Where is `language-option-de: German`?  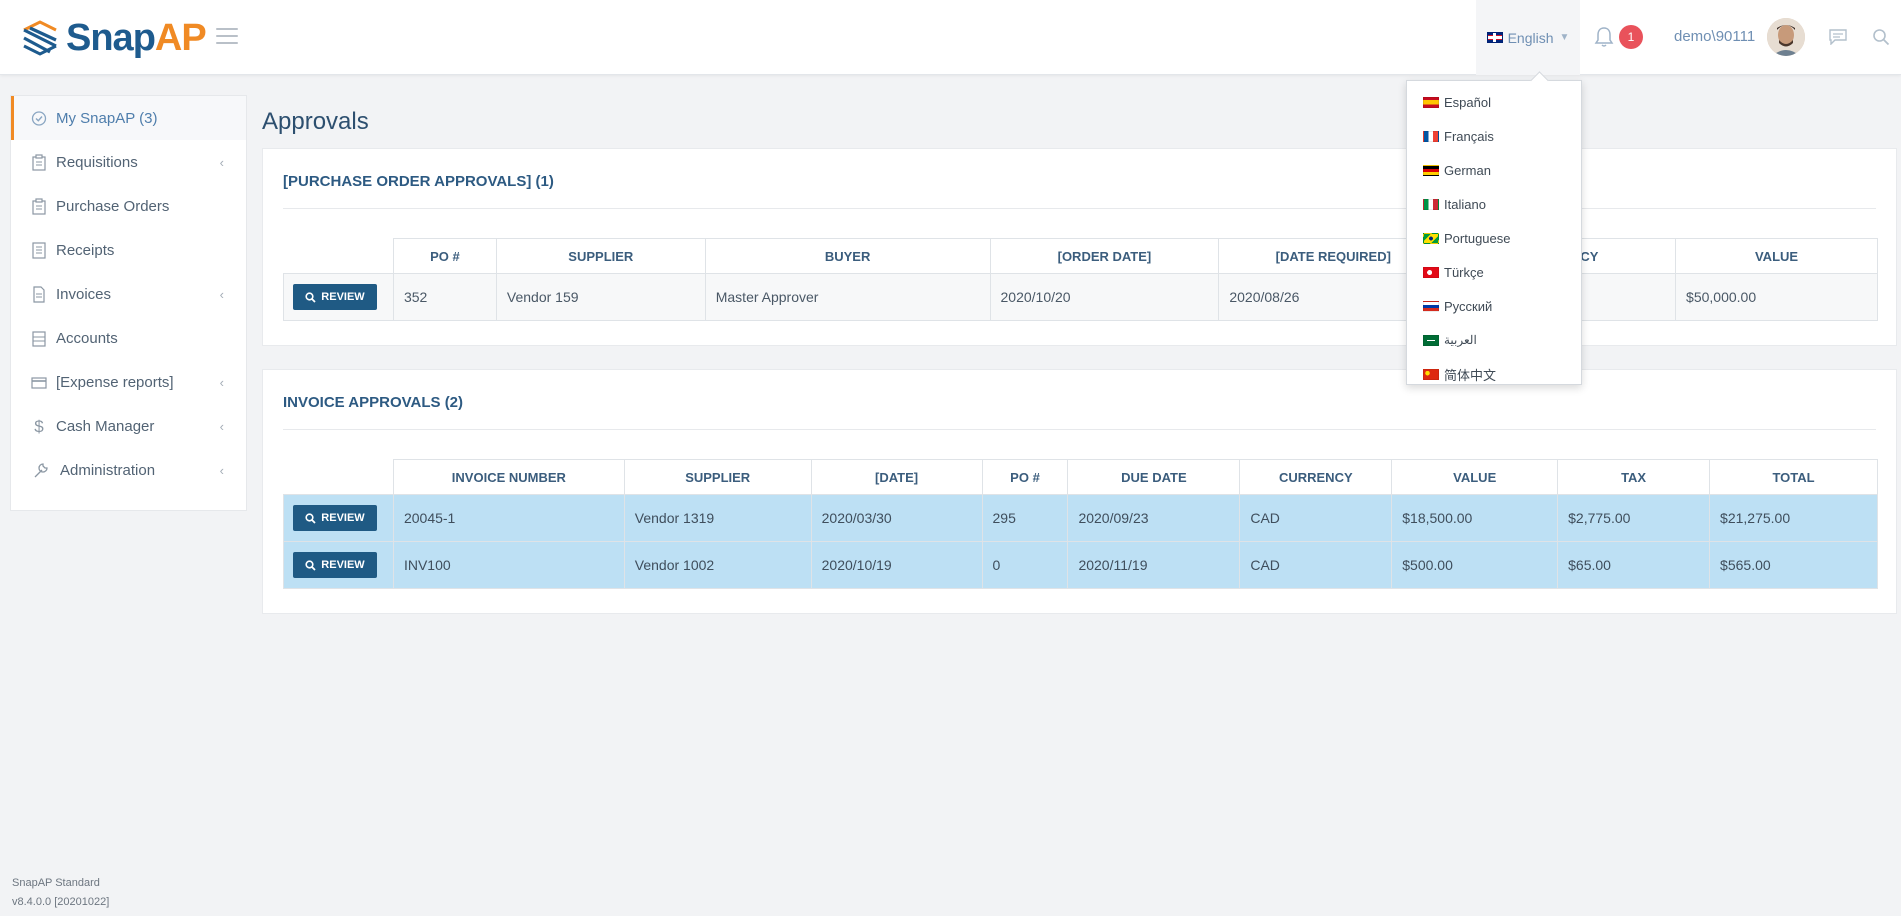 language-option-de: German is located at coordinates (1494, 170).